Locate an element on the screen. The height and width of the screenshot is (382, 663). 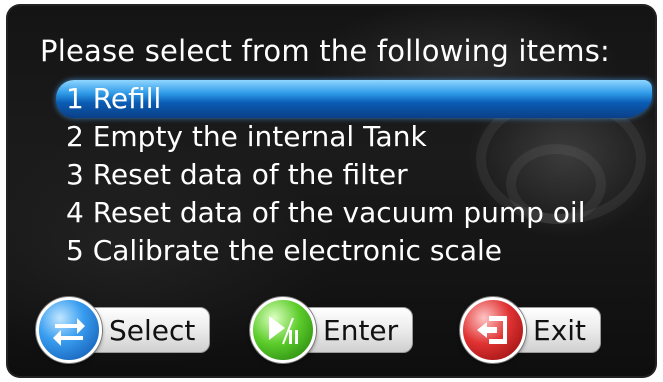
exit-button: Exit is located at coordinates (531, 330).